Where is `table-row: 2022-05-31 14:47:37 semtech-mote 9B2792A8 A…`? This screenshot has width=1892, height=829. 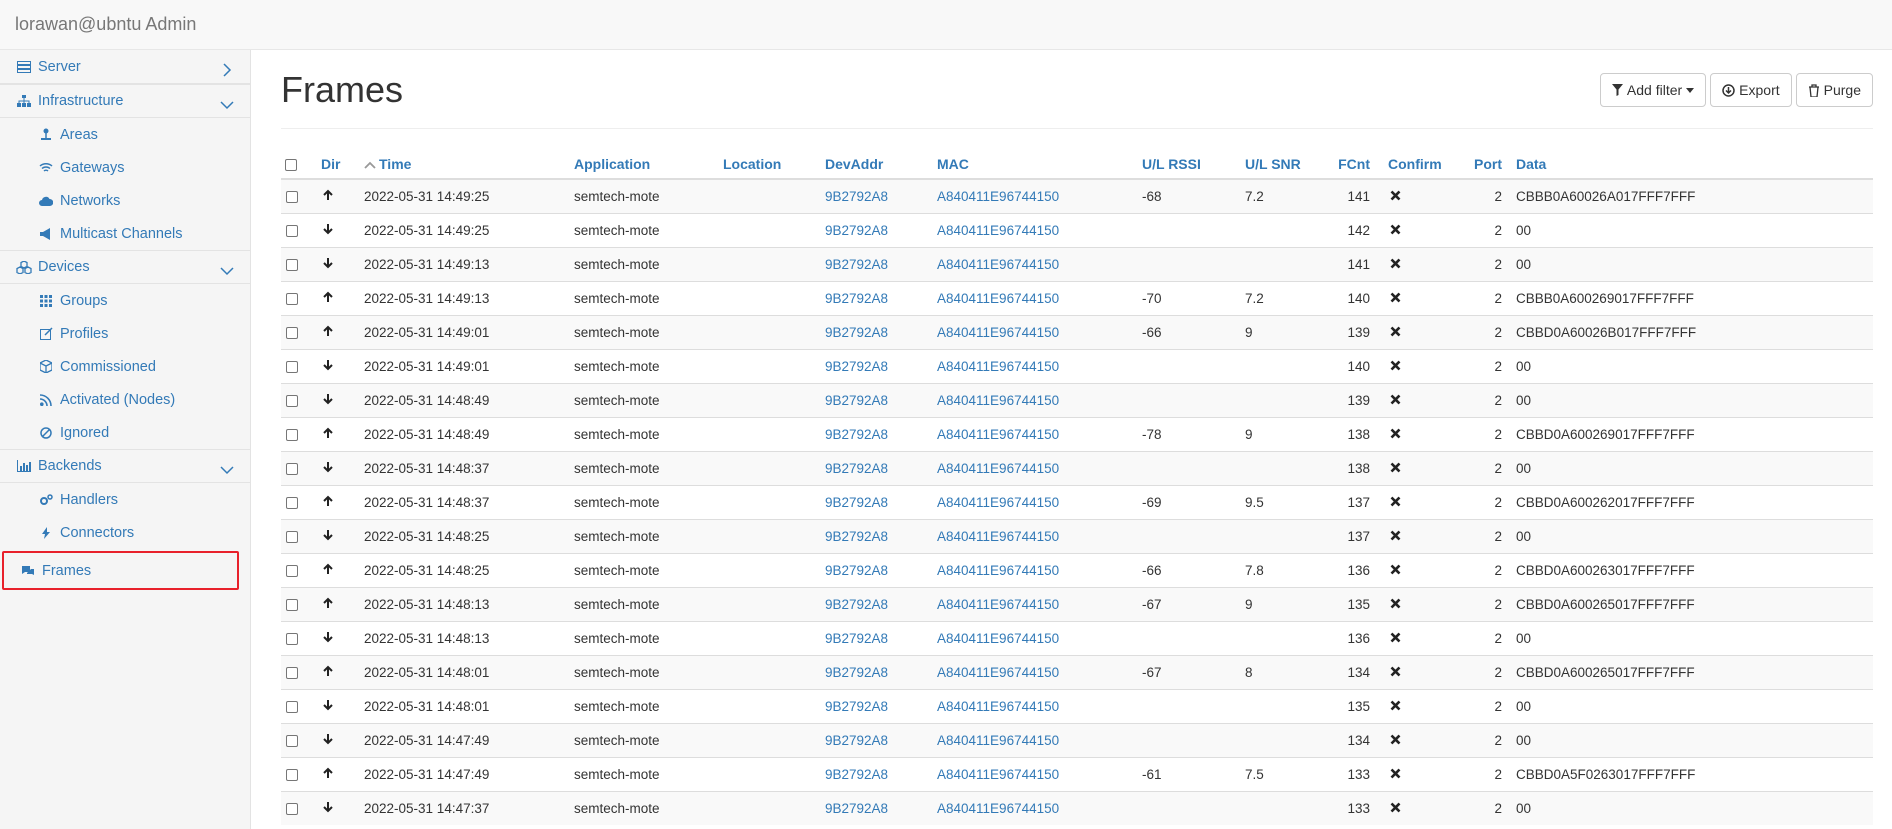 table-row: 2022-05-31 14:47:37 semtech-mote 9B2792A8 A… is located at coordinates (1077, 807).